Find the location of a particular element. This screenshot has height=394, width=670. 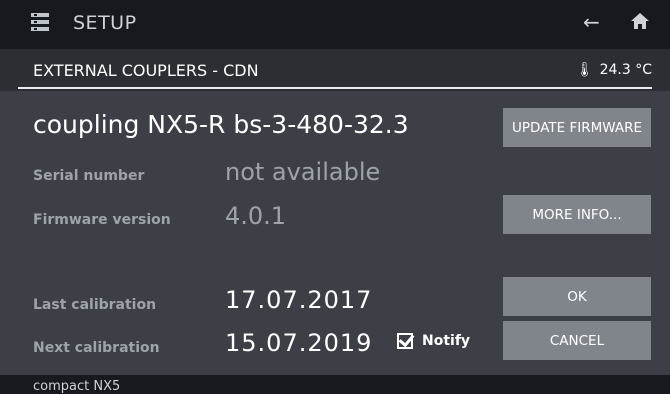

notify-label: Notify is located at coordinates (446, 341).